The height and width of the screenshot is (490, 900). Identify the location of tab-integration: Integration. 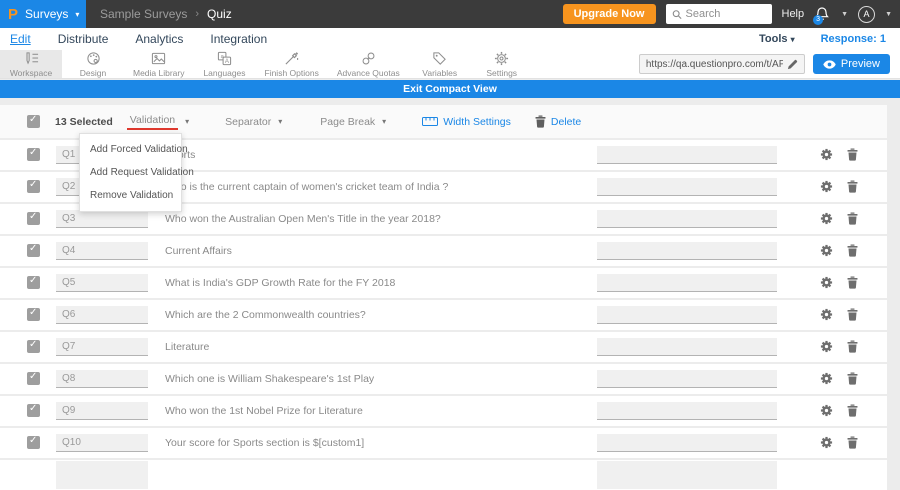
(238, 39).